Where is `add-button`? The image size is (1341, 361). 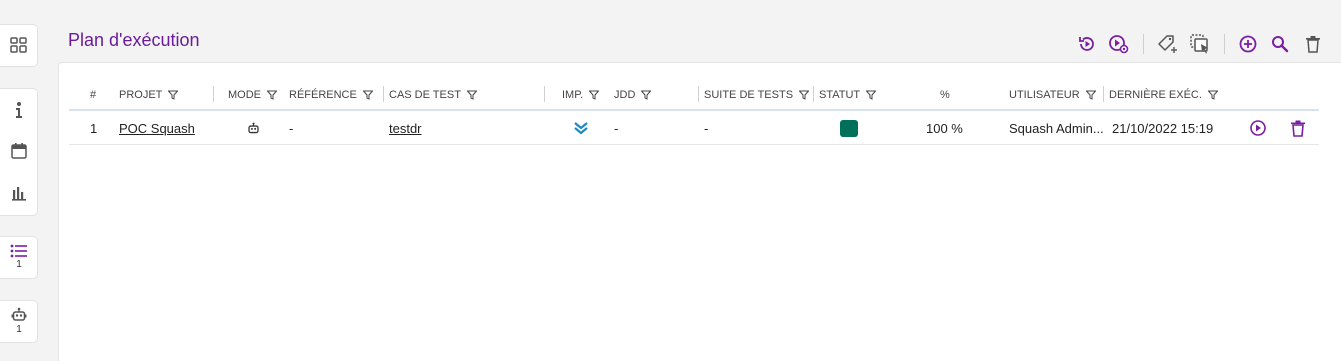 add-button is located at coordinates (1248, 44).